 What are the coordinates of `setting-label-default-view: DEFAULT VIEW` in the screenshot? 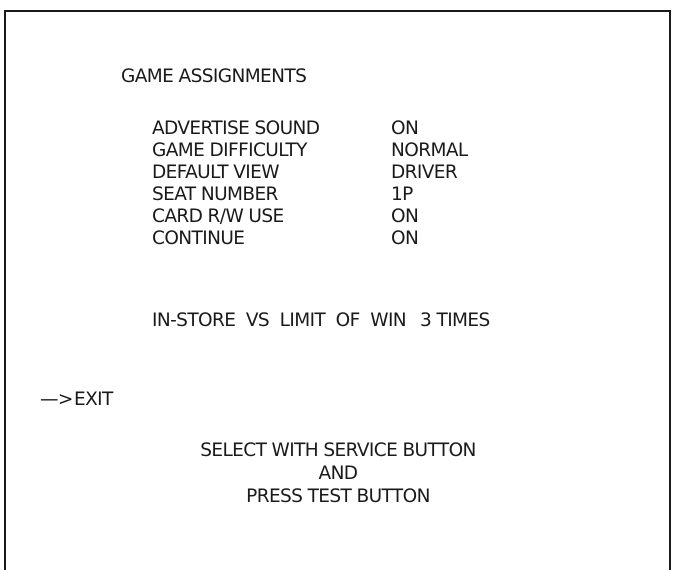 It's located at (216, 173).